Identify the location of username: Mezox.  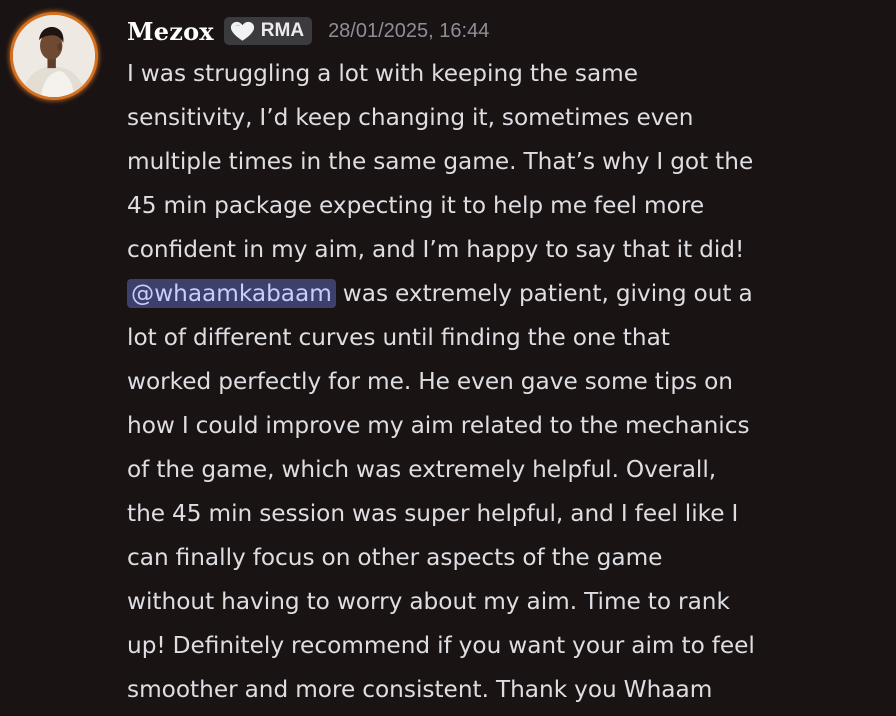
(170, 31).